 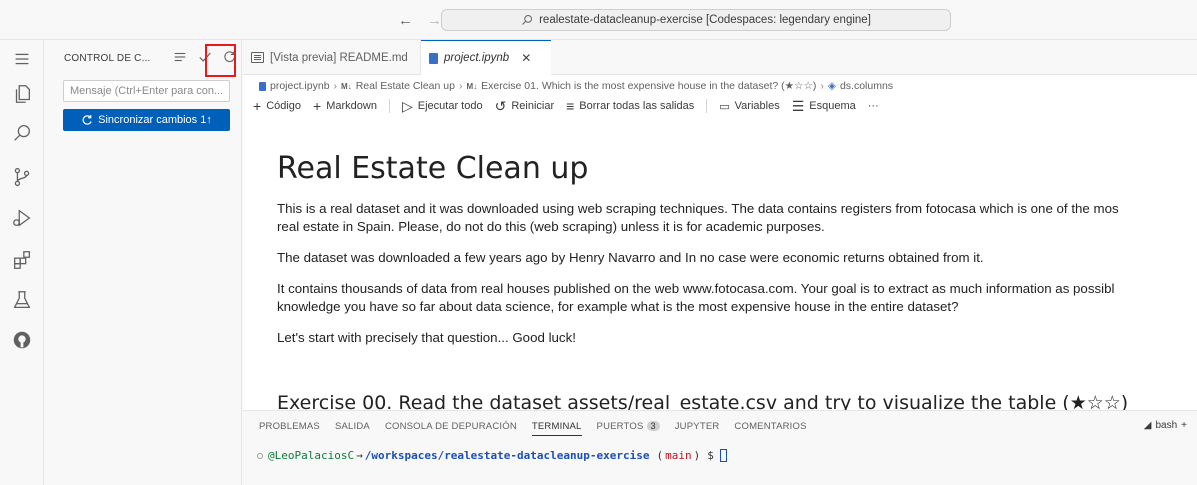 I want to click on outline-button: ☰ Esquema, so click(x=824, y=106).